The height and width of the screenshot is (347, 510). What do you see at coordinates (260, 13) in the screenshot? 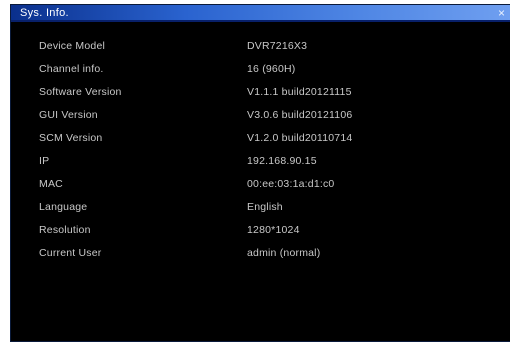
I see `title-bar: Sys. Info. ×` at bounding box center [260, 13].